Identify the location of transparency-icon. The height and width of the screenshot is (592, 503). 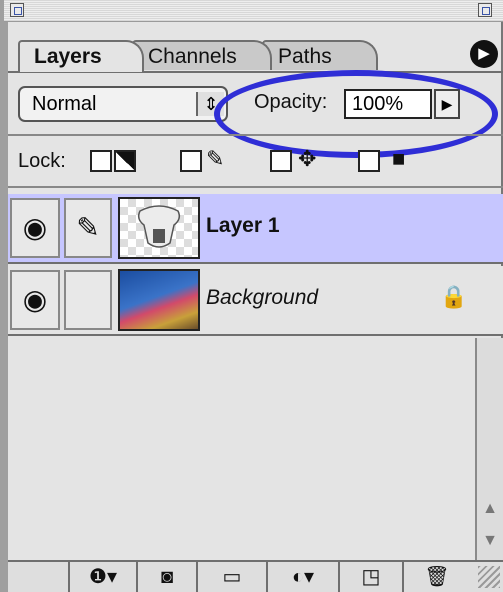
(125, 161).